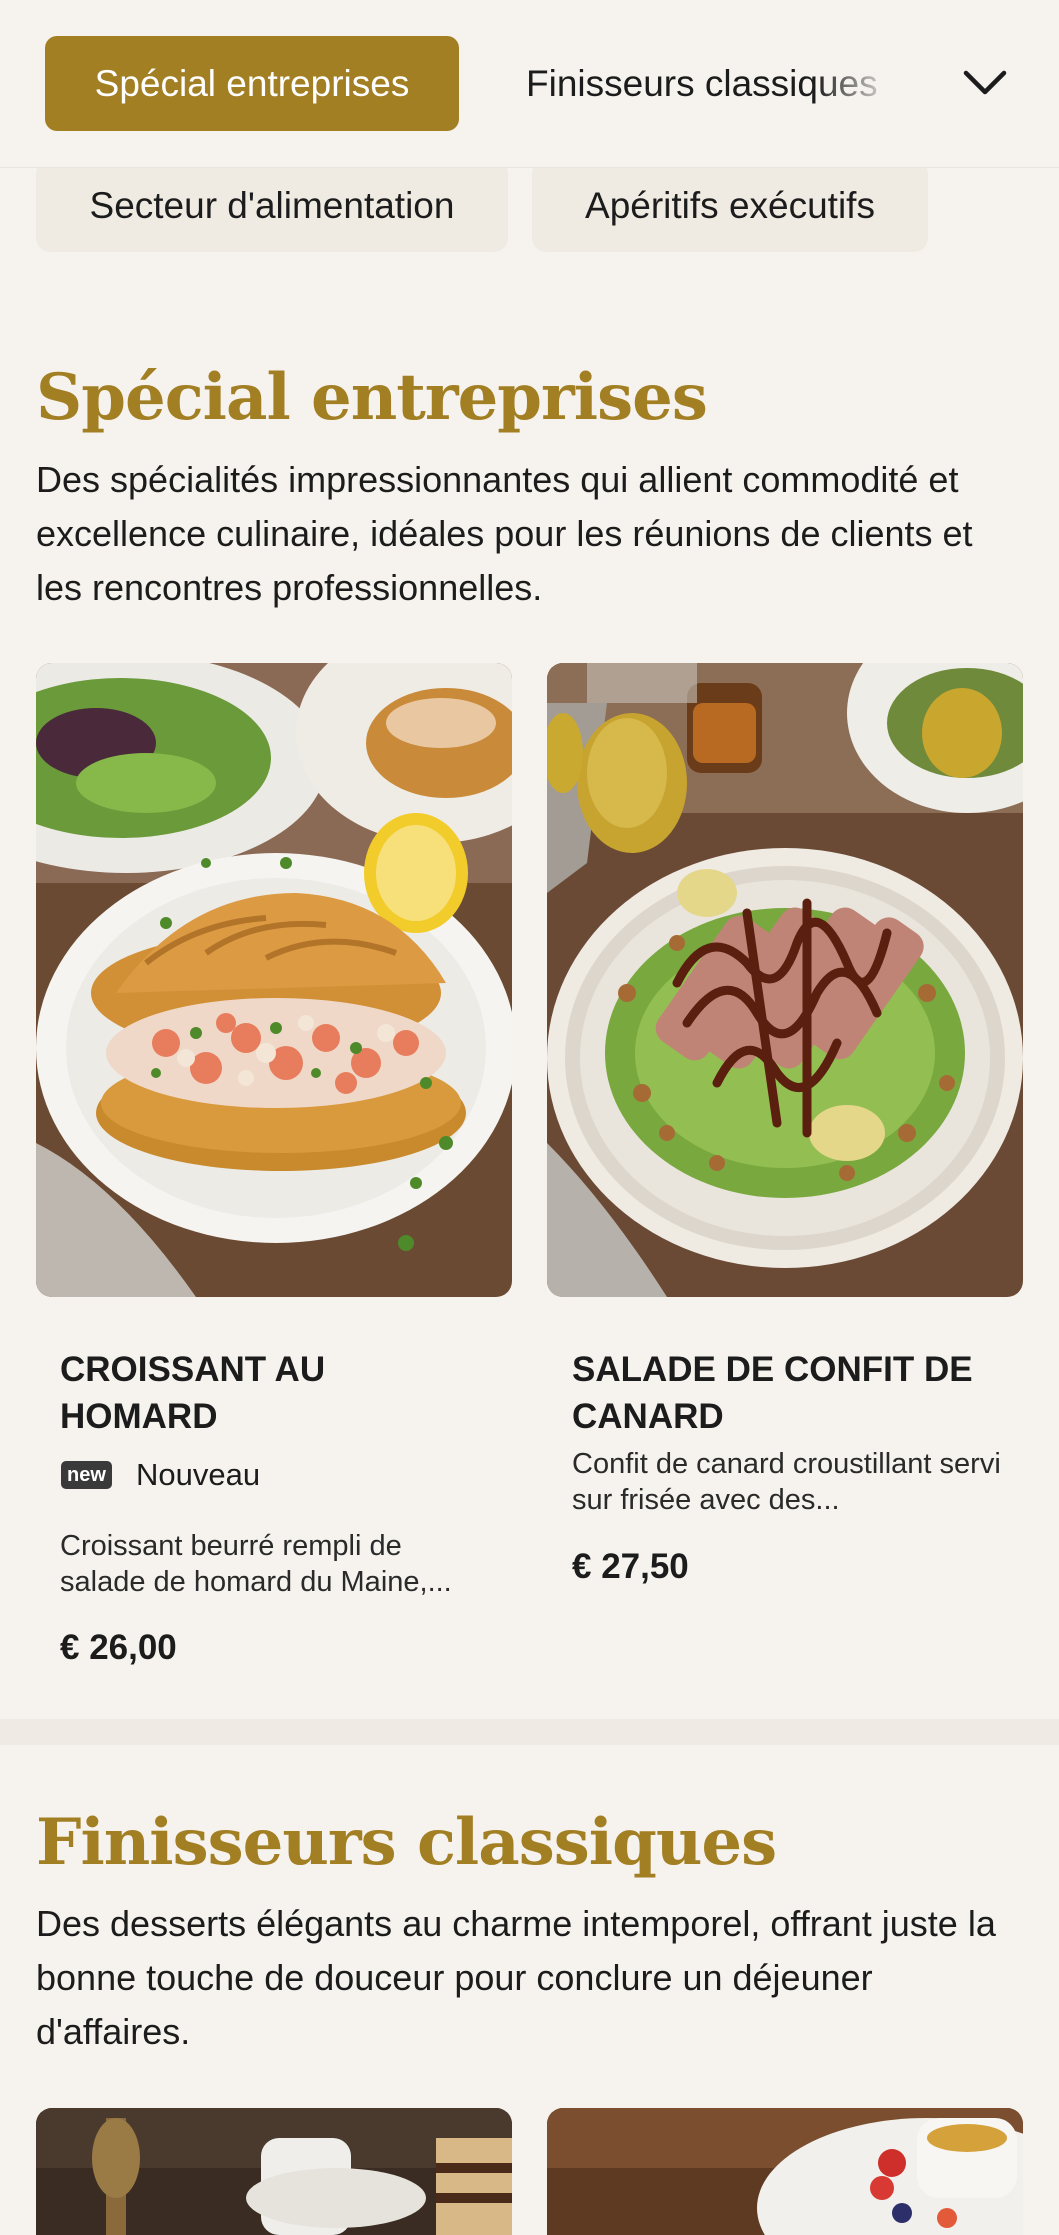 This screenshot has width=1059, height=2235. What do you see at coordinates (711, 83) in the screenshot?
I see `tab-classic-finishers: Finisseurs classiques` at bounding box center [711, 83].